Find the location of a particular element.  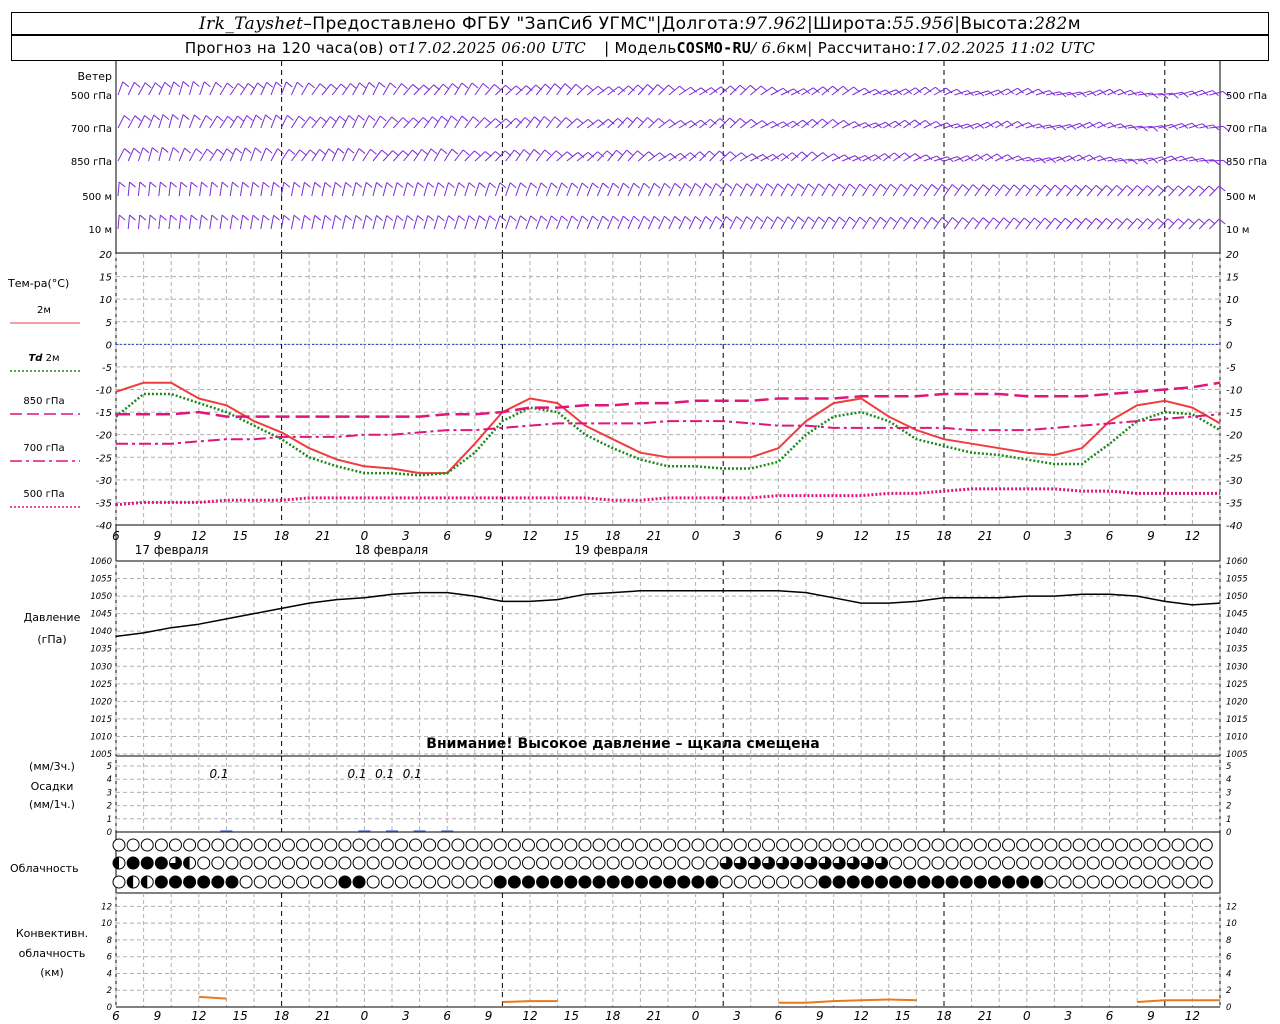

legend-label-italic: Td is located at coordinates (35, 358).